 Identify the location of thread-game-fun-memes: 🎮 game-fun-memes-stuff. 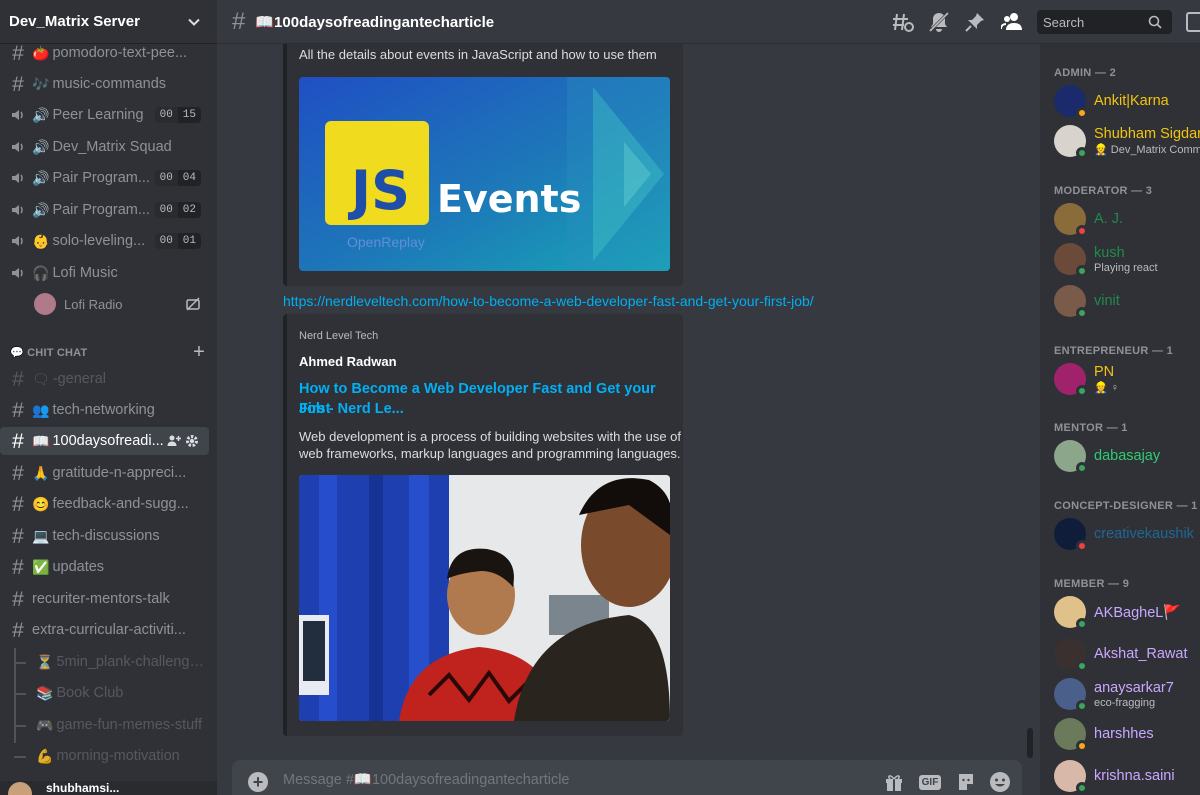
(118, 725).